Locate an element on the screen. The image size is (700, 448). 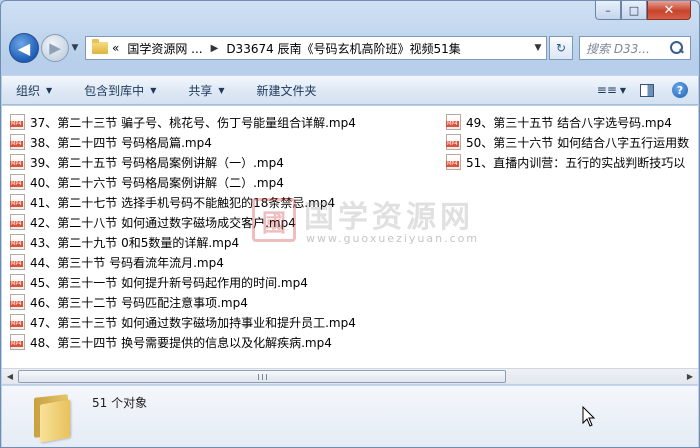
file-name: 47、第三十三节 如何通过数字磁场加持事业和提升员工.mp4 is located at coordinates (193, 322).